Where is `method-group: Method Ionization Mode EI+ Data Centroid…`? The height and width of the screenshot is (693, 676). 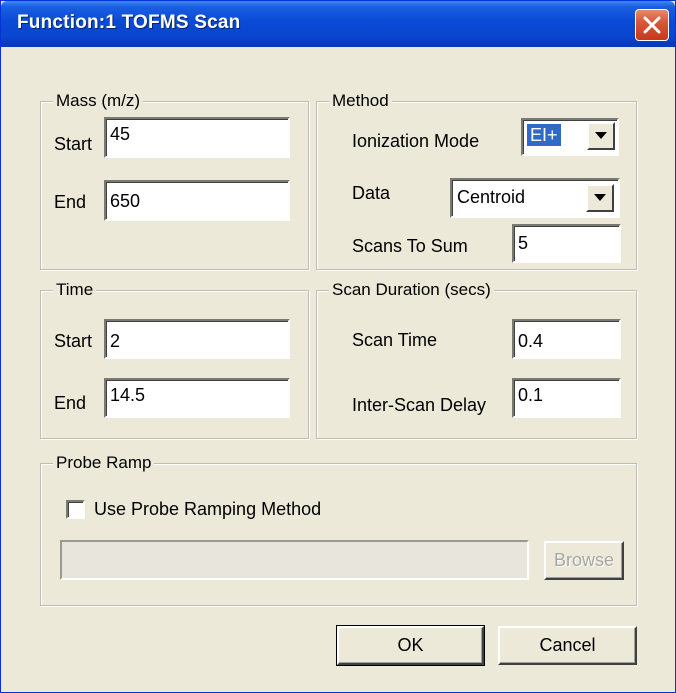
method-group: Method Ionization Mode EI+ Data Centroid… is located at coordinates (476, 180).